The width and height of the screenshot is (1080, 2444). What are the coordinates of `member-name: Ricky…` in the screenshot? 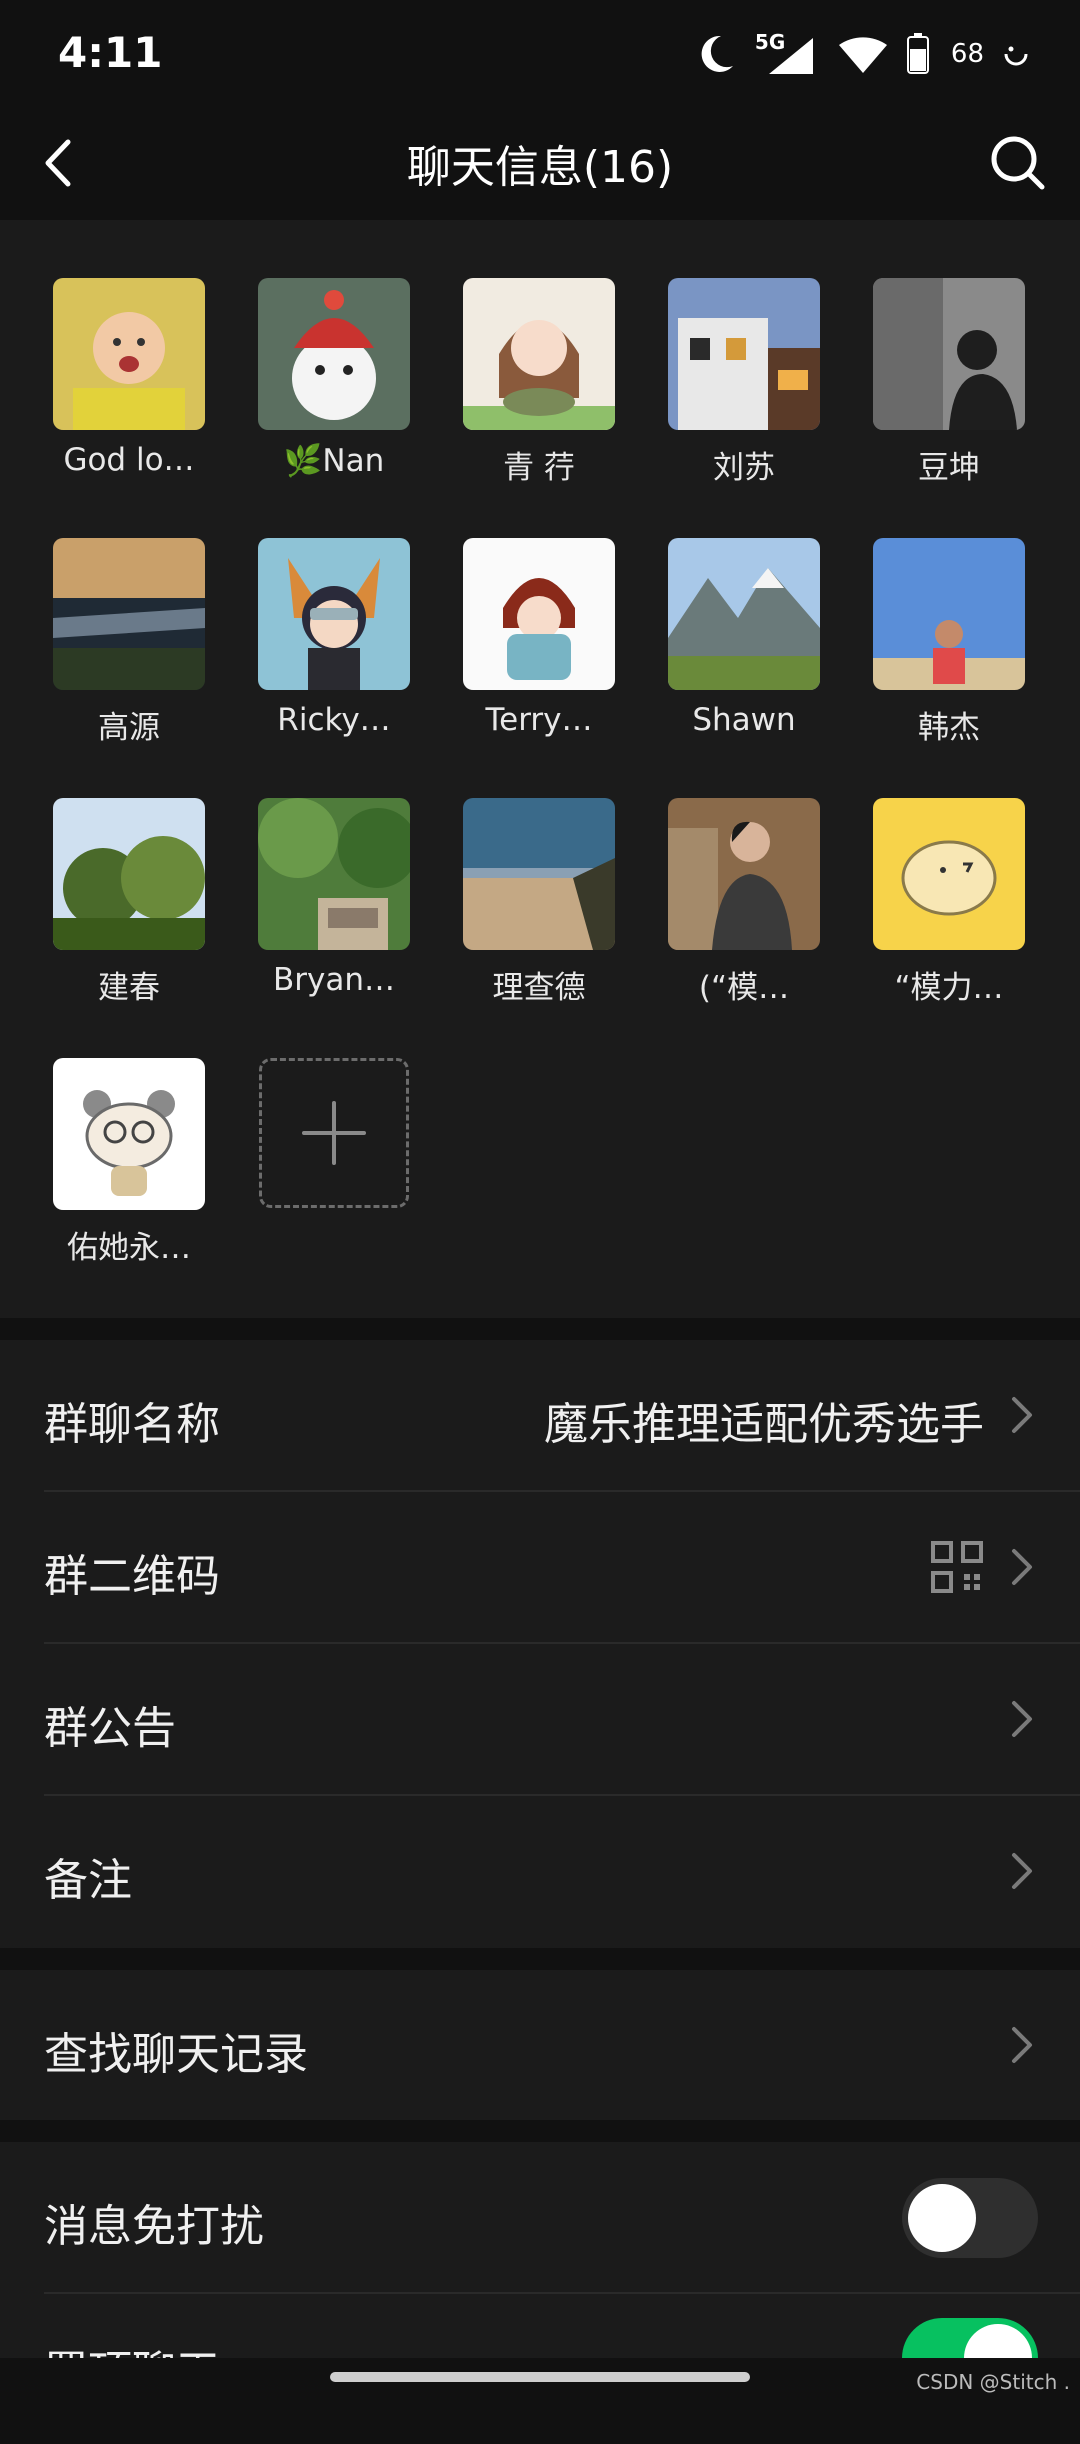 It's located at (334, 720).